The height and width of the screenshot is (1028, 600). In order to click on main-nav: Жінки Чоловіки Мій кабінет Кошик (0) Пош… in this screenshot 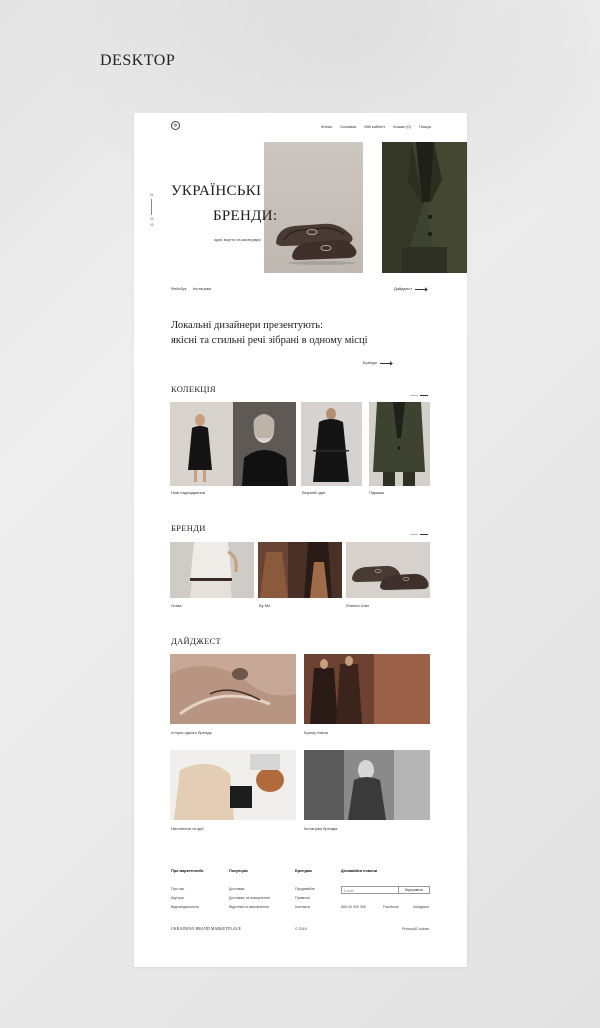, I will do `click(376, 126)`.